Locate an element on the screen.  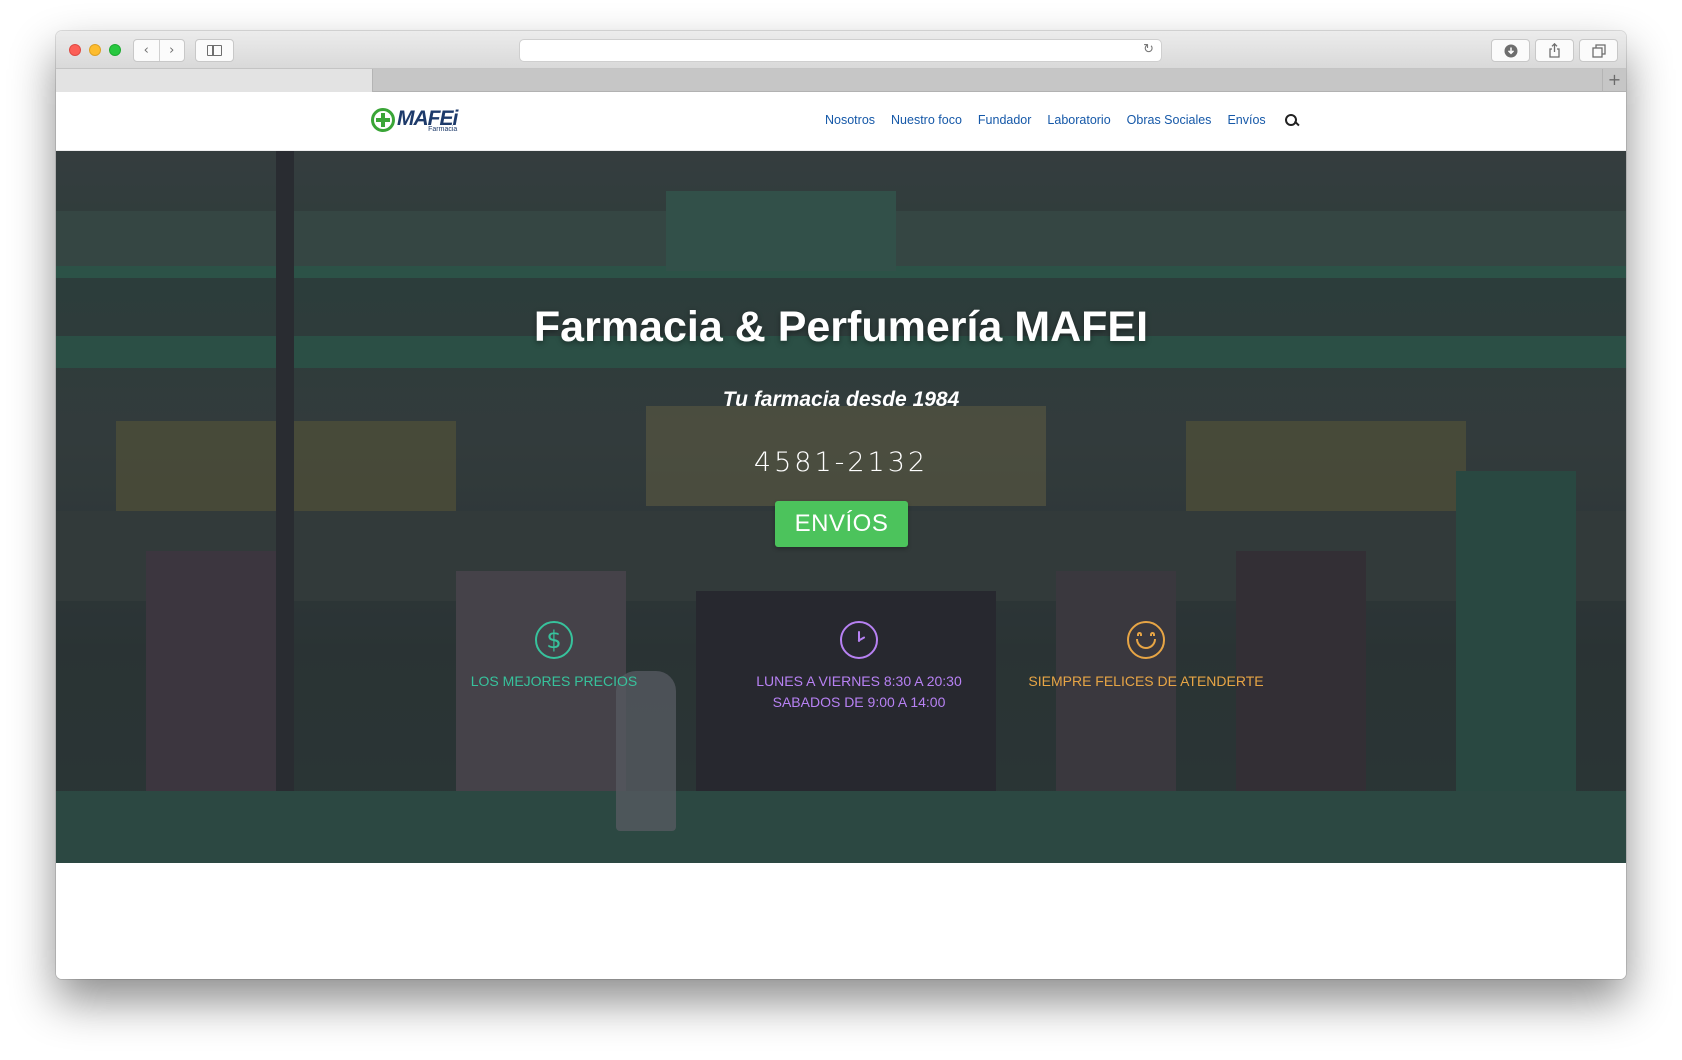
dollar-icon: $ is located at coordinates (554, 640).